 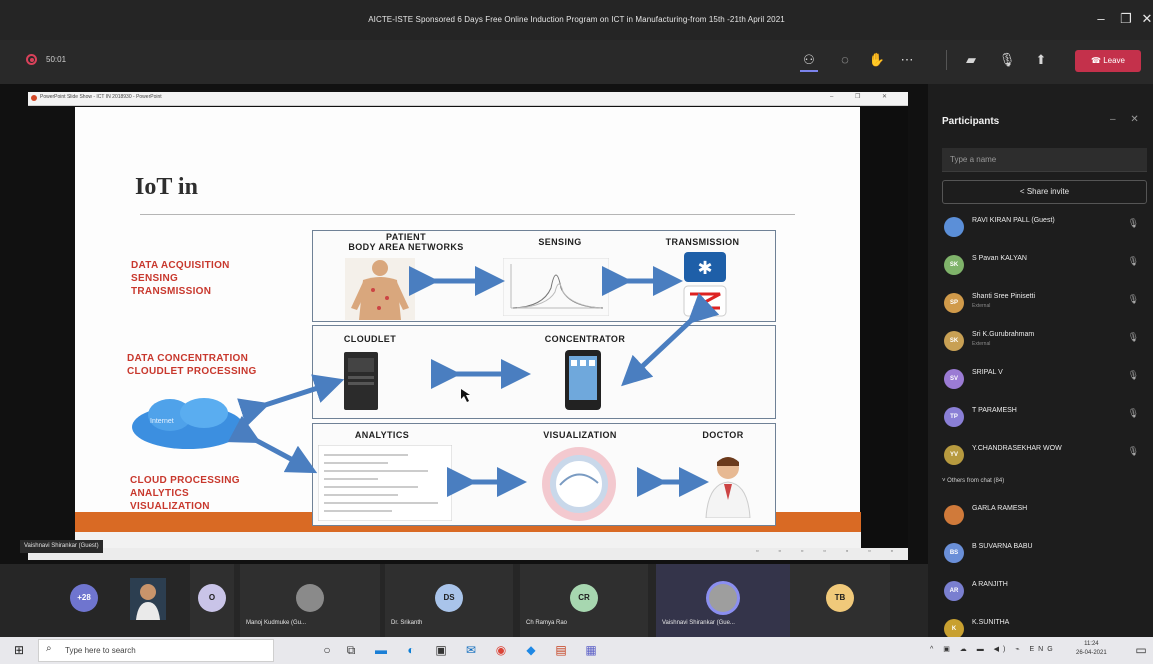 I want to click on chrome-icon: ◉, so click(x=501, y=650).